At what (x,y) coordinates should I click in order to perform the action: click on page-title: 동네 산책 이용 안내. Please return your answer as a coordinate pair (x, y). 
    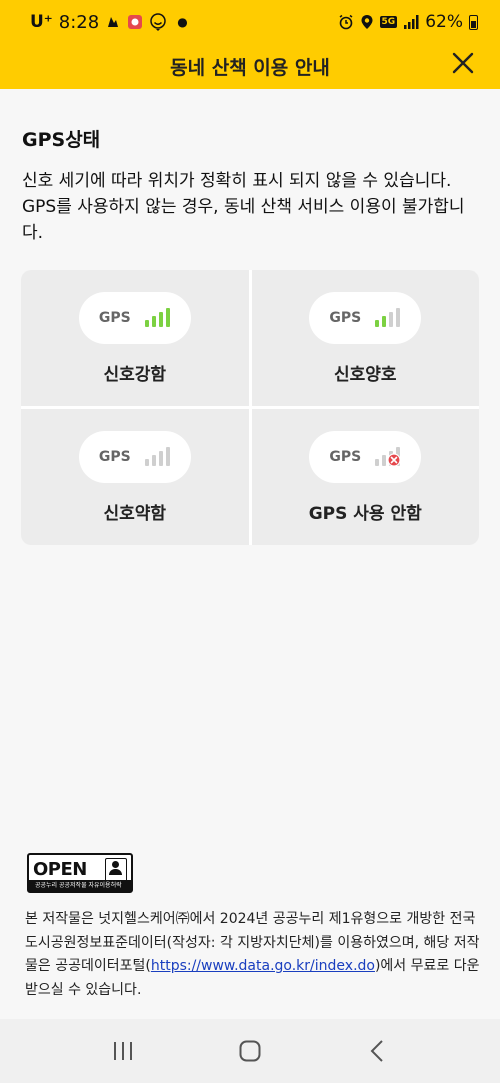
    Looking at the image, I should click on (250, 68).